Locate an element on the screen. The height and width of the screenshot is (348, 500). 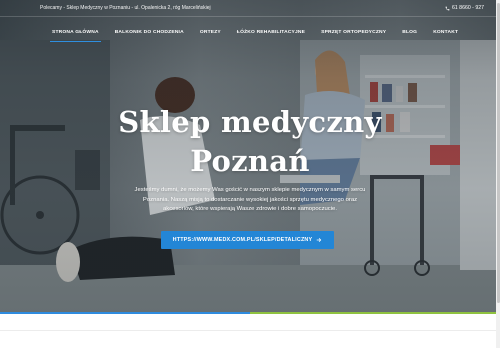
nav-item-blog: BLOG is located at coordinates (409, 33).